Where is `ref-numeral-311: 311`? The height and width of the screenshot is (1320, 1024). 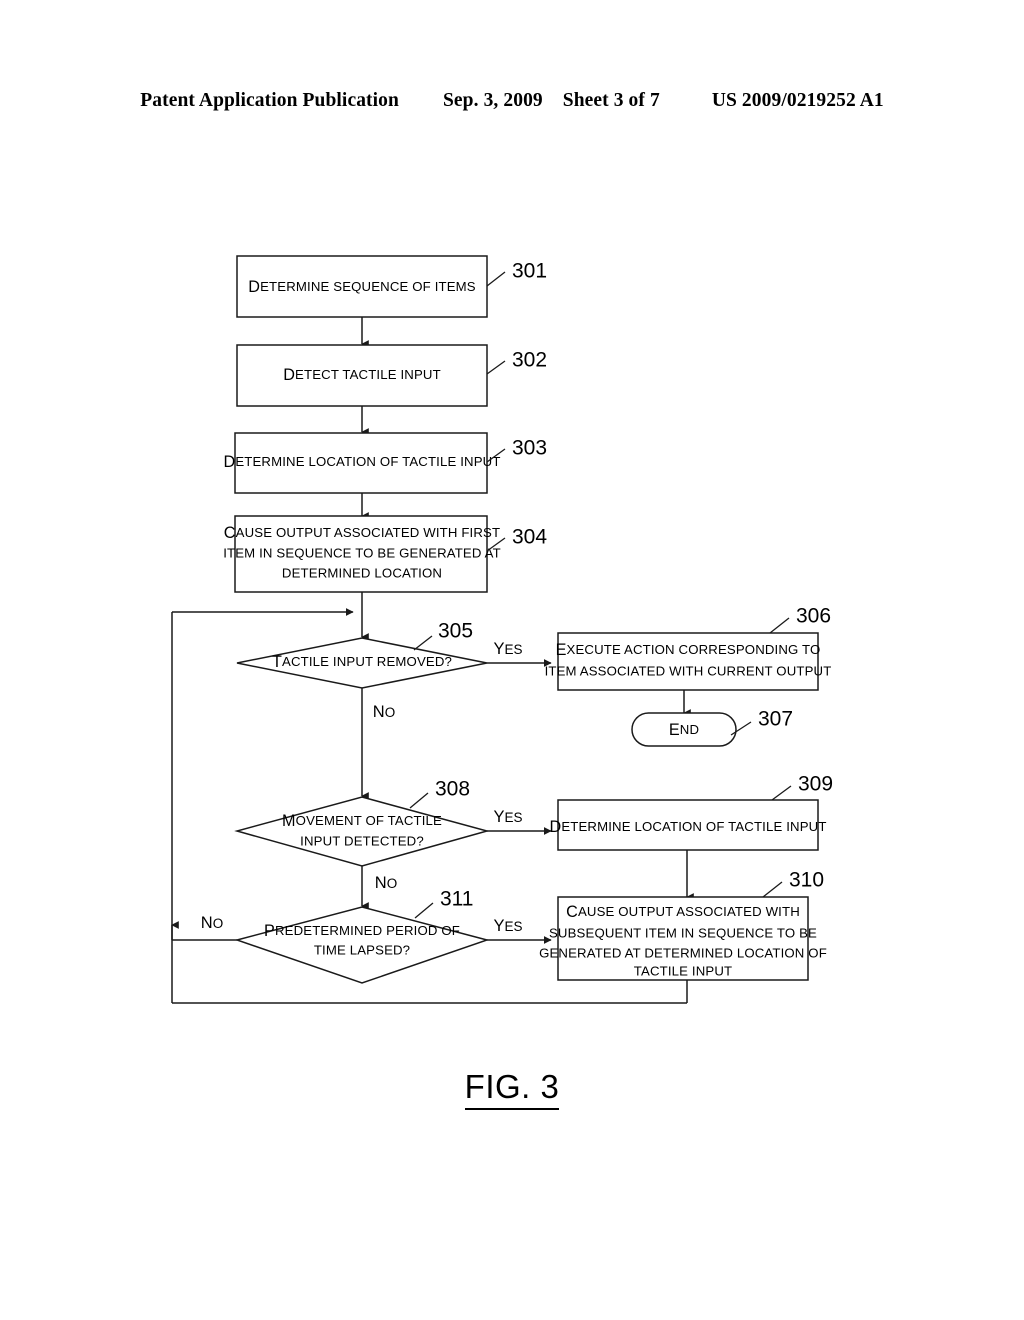
ref-numeral-311: 311 is located at coordinates (456, 899).